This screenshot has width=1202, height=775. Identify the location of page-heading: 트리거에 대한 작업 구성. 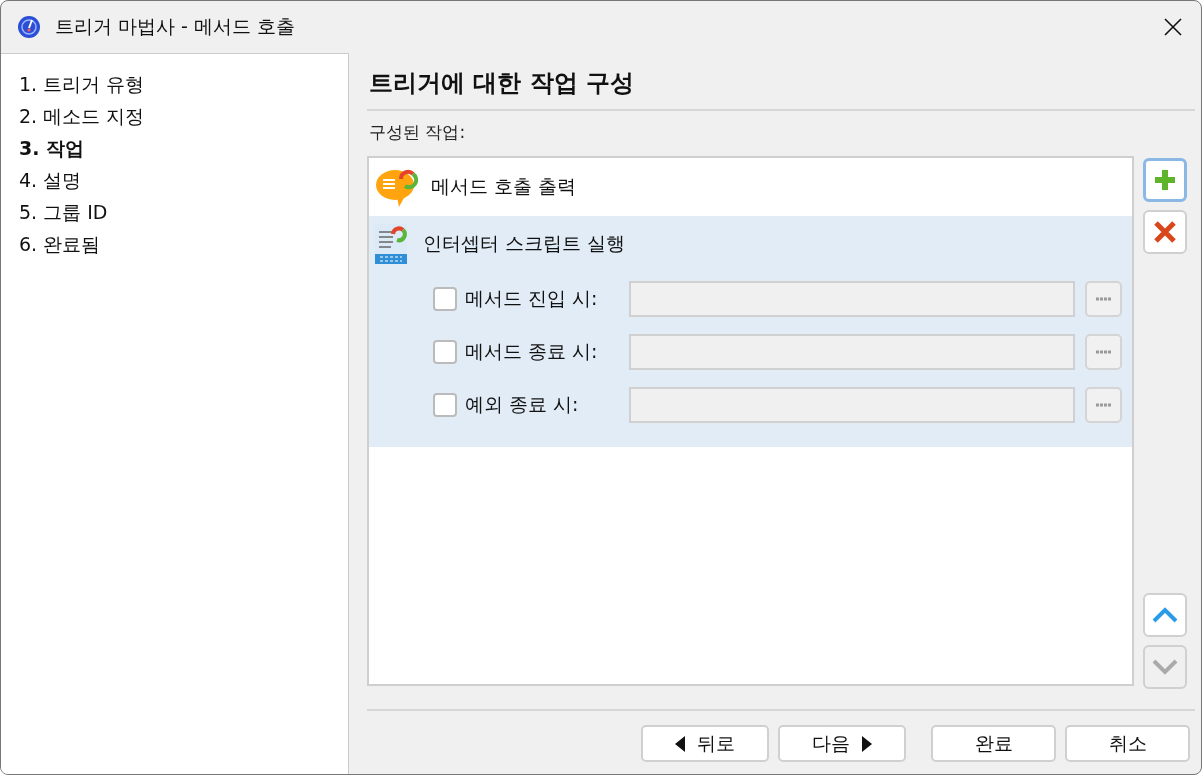
(502, 83).